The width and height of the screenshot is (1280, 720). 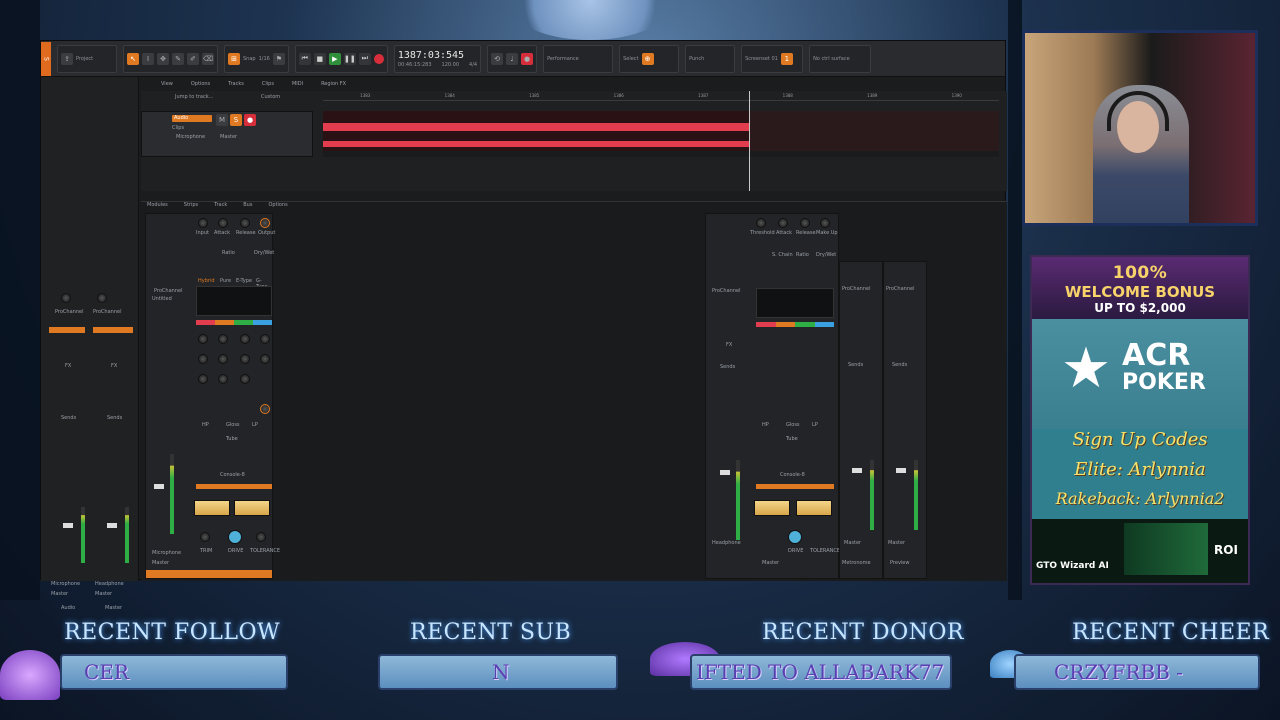 What do you see at coordinates (192, 118) in the screenshot?
I see `track-name: Audio` at bounding box center [192, 118].